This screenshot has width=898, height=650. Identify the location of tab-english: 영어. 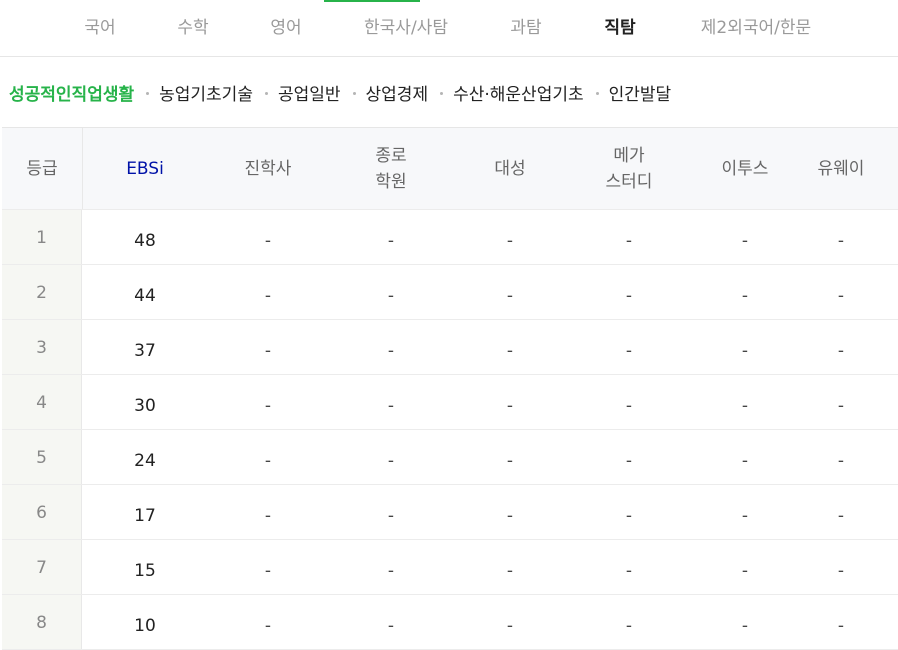
(286, 28).